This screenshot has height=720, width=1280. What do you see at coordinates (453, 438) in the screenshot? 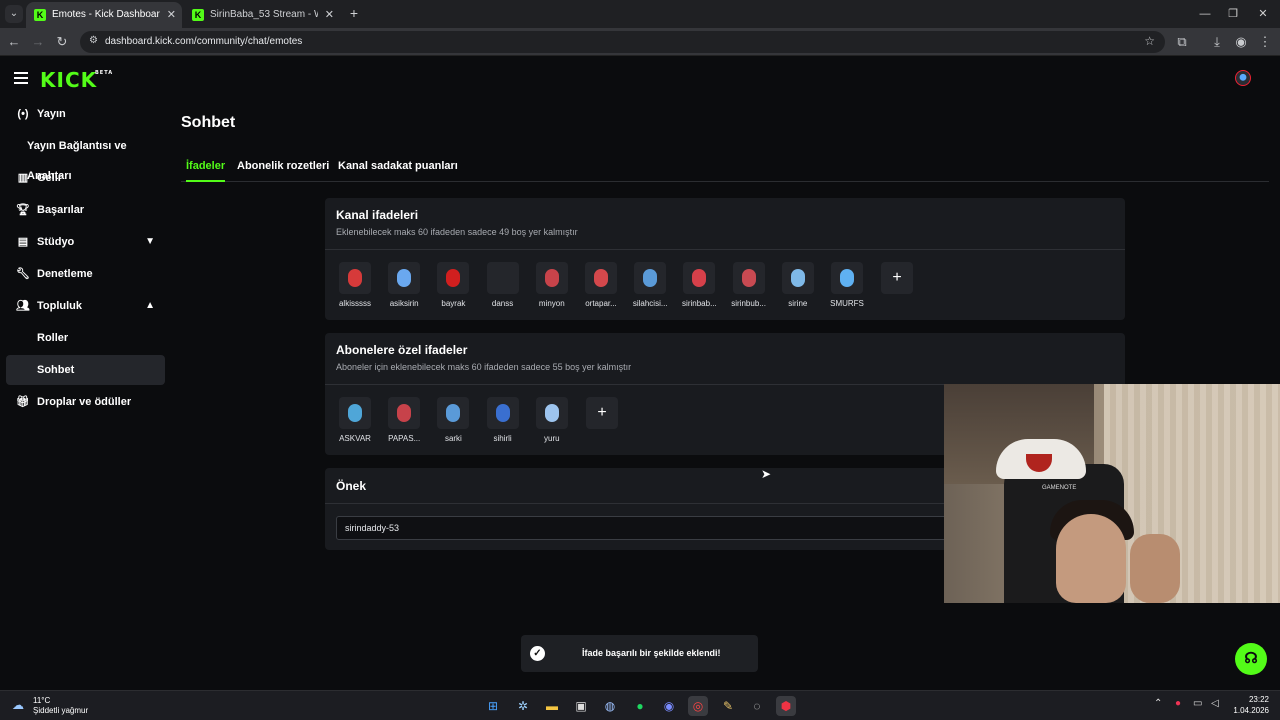
I see `emote-name: sarki` at bounding box center [453, 438].